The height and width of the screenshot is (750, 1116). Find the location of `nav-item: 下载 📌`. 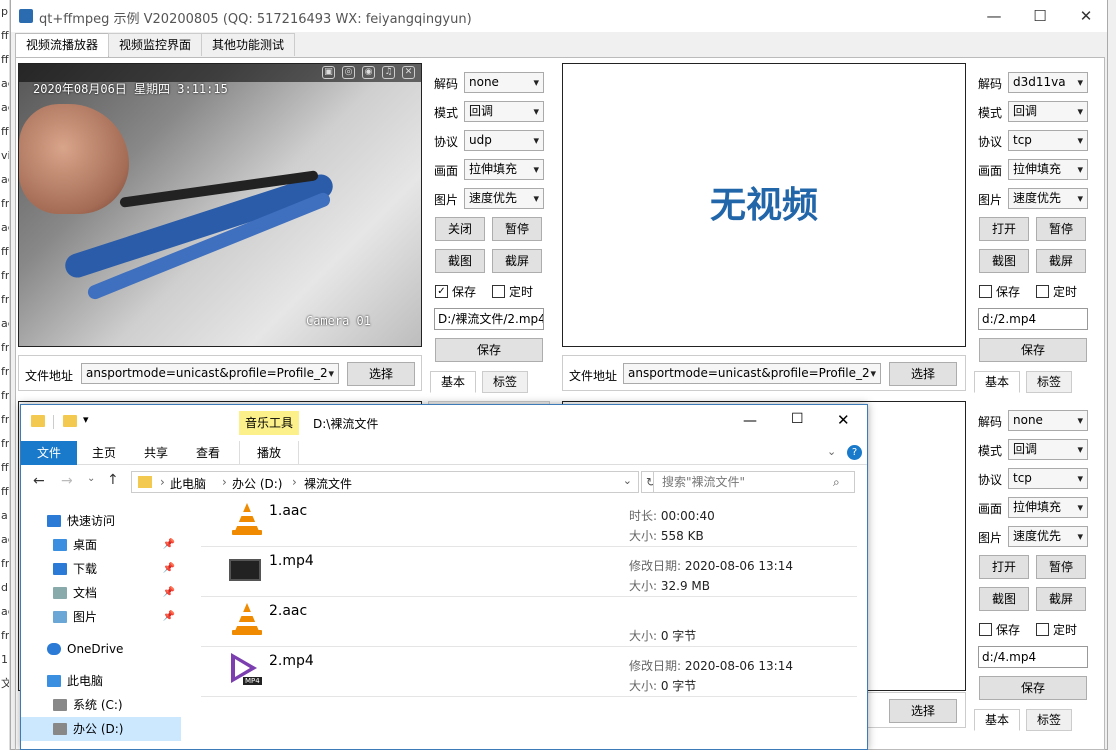

nav-item: 下载 📌 is located at coordinates (101, 569).